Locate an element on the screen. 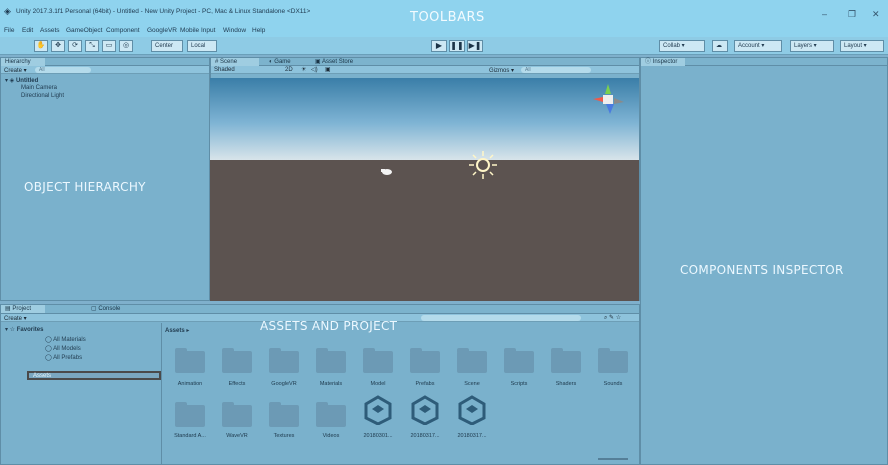 Image resolution: width=888 pixels, height=465 pixels. audio-toggle-icon: ◁) is located at coordinates (314, 69).